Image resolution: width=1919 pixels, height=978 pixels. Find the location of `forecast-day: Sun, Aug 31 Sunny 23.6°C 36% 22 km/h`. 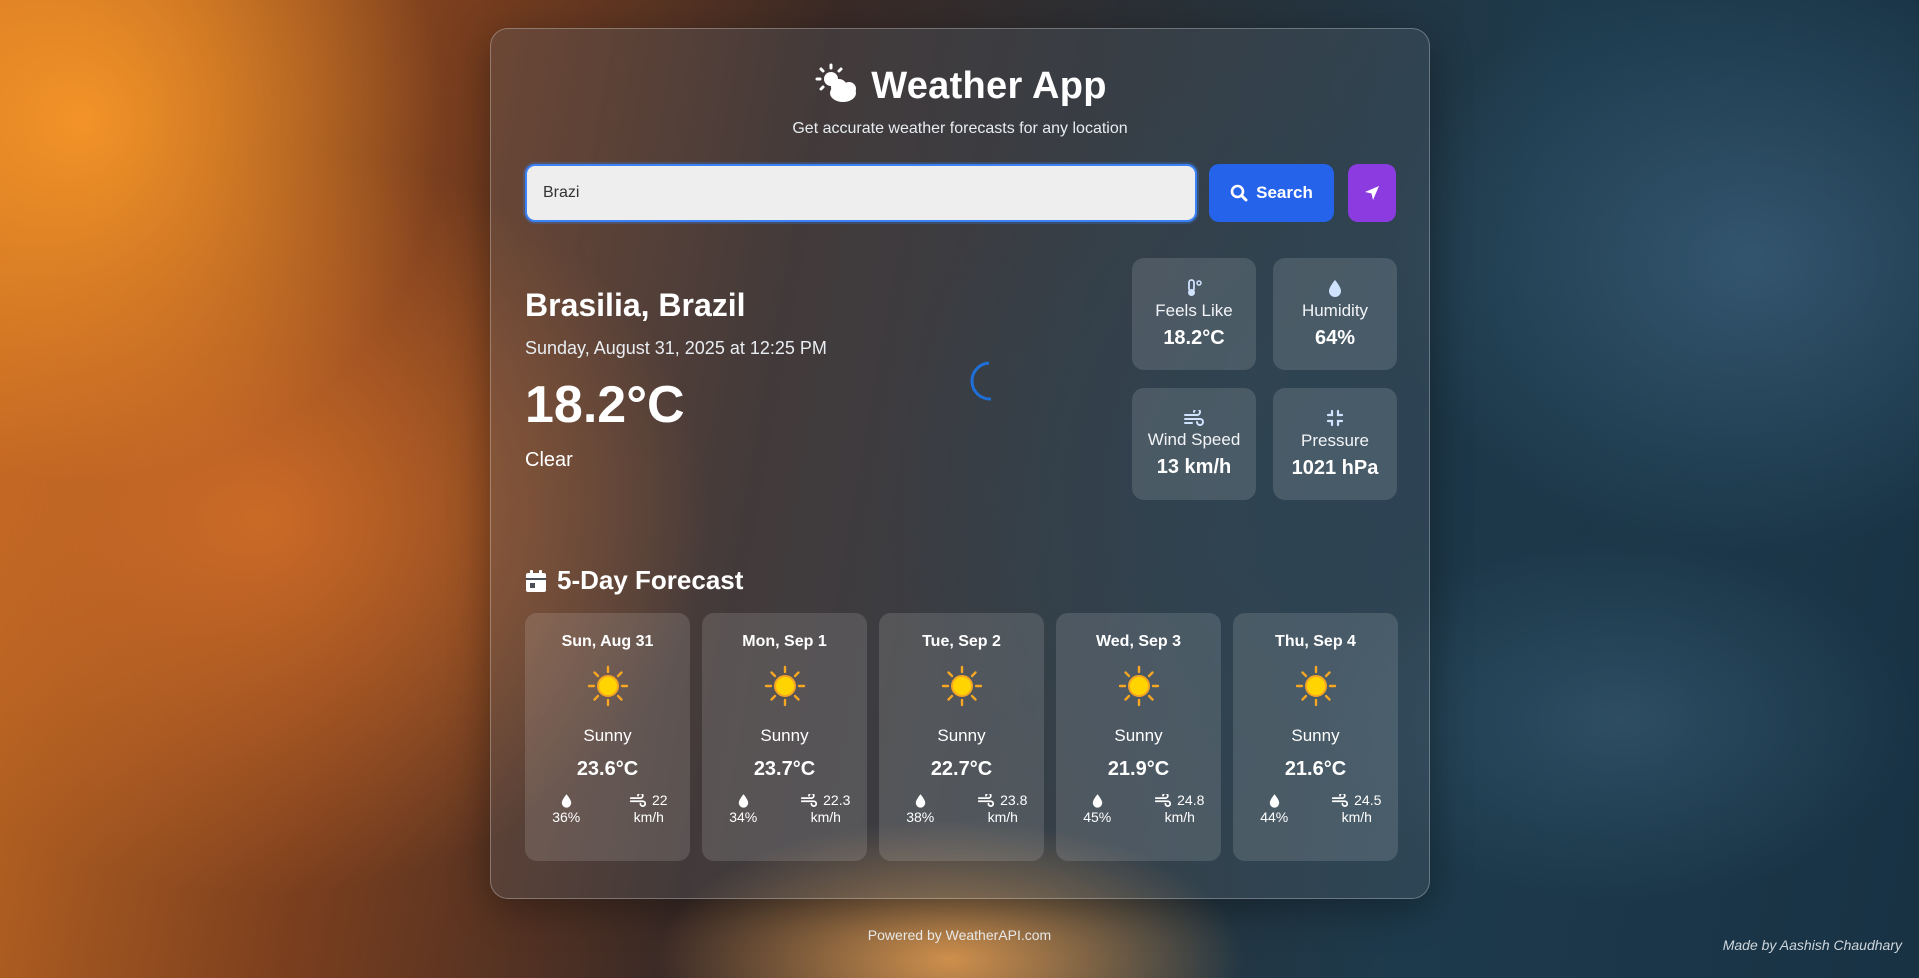

forecast-day: Sun, Aug 31 Sunny 23.6°C 36% 22 km/h is located at coordinates (607, 737).